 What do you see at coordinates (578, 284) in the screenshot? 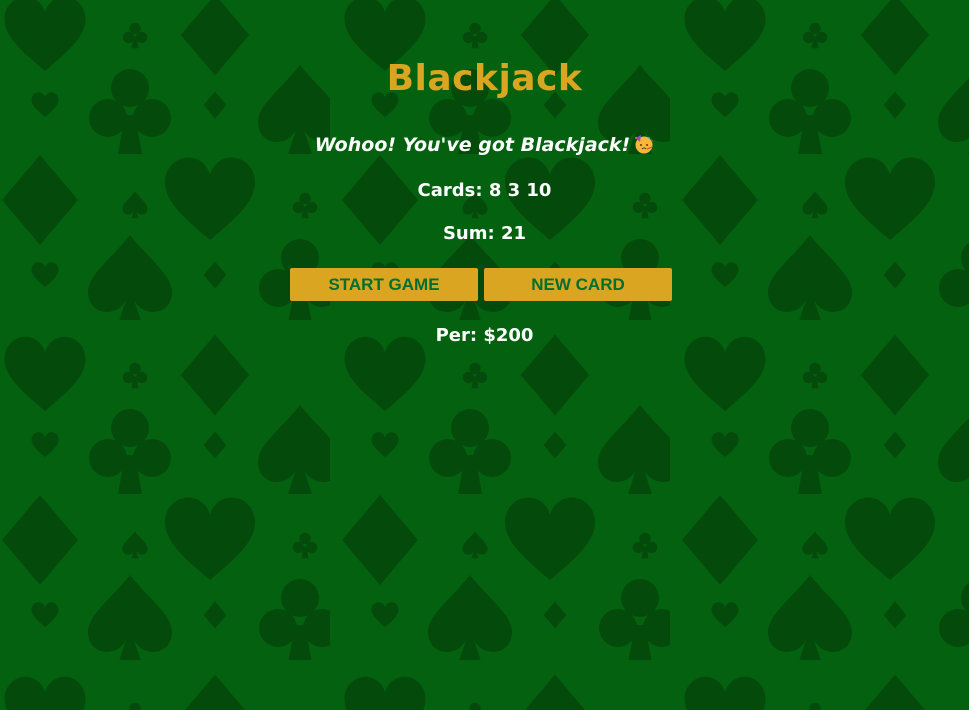
I see `new-card-button: NEW CARD` at bounding box center [578, 284].